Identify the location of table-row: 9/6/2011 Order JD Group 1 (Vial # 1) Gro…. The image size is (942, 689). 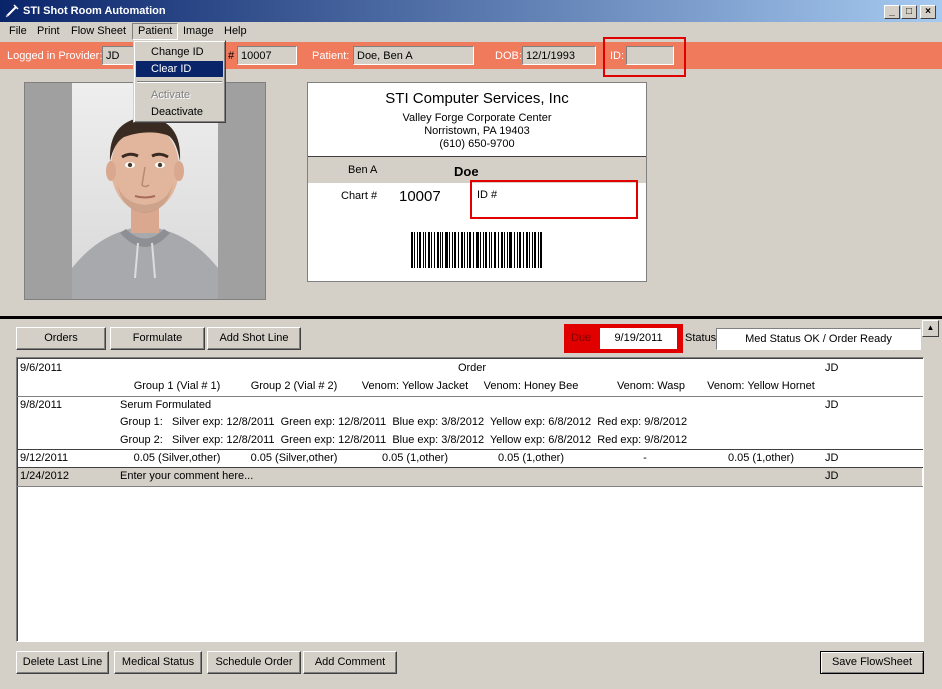
(470, 378).